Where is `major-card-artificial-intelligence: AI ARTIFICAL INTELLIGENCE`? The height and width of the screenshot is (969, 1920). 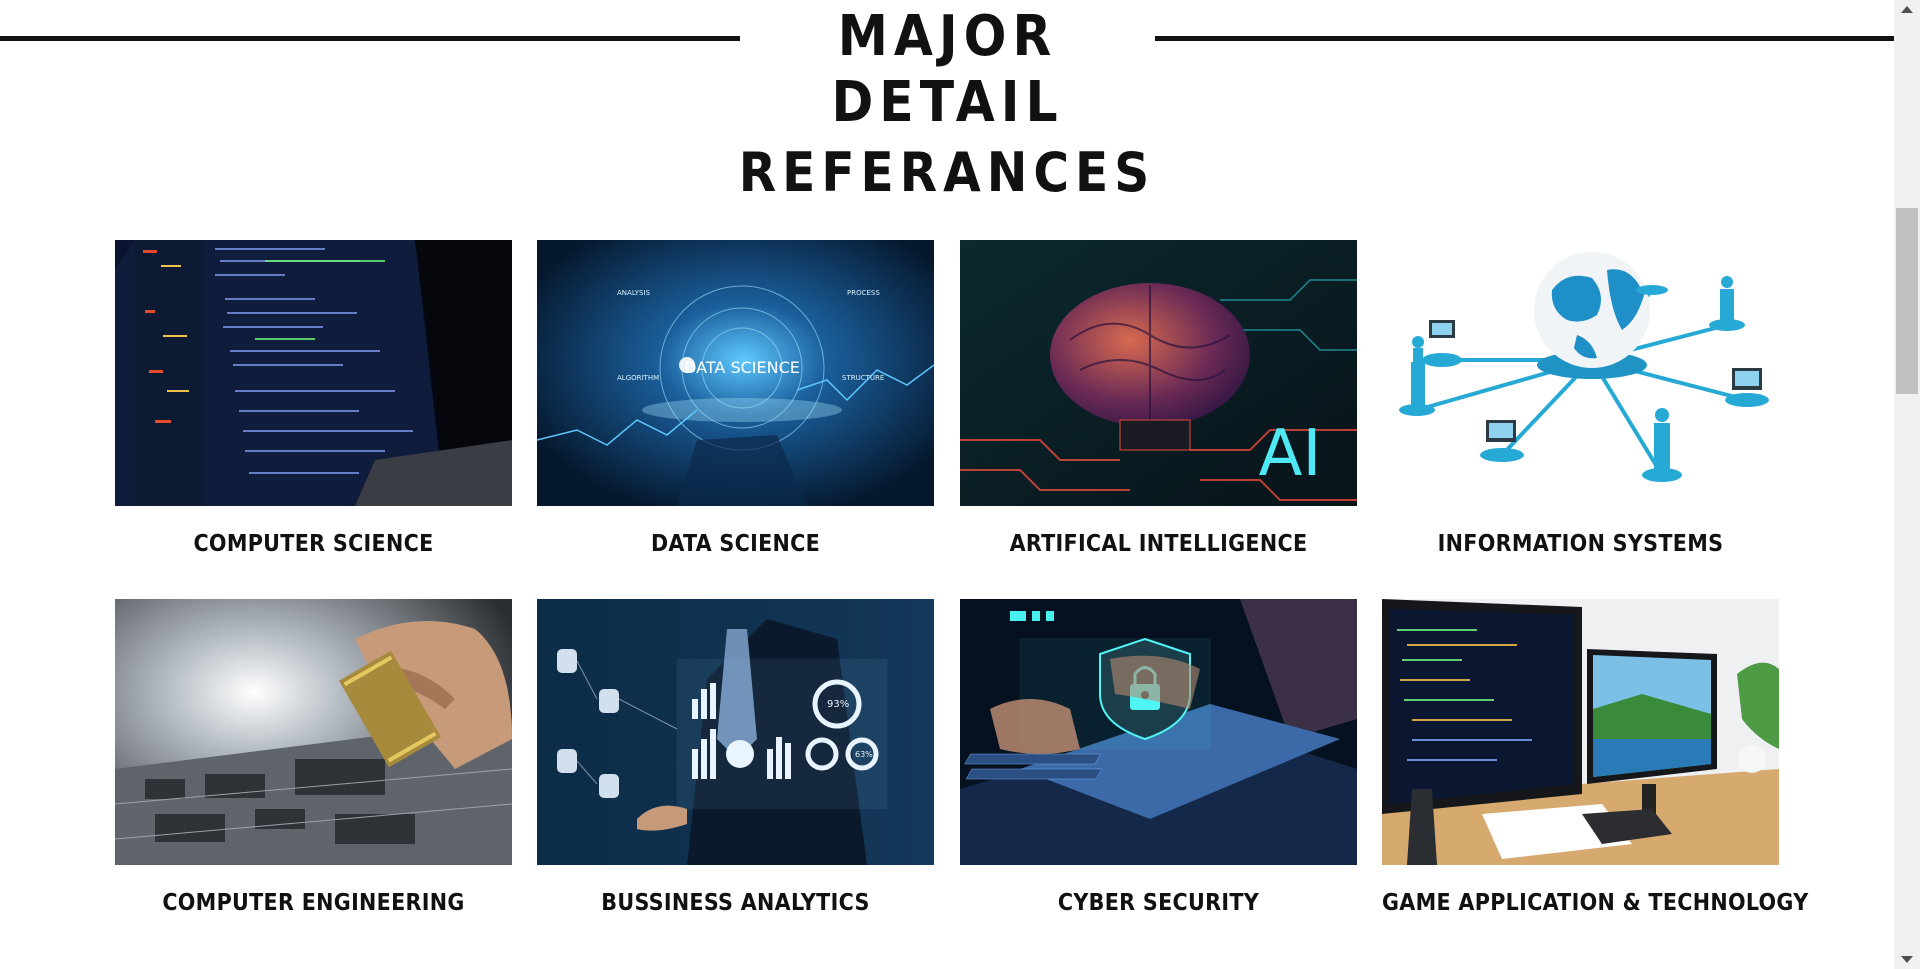
major-card-artificial-intelligence: AI ARTIFICAL INTELLIGENCE is located at coordinates (1158, 398).